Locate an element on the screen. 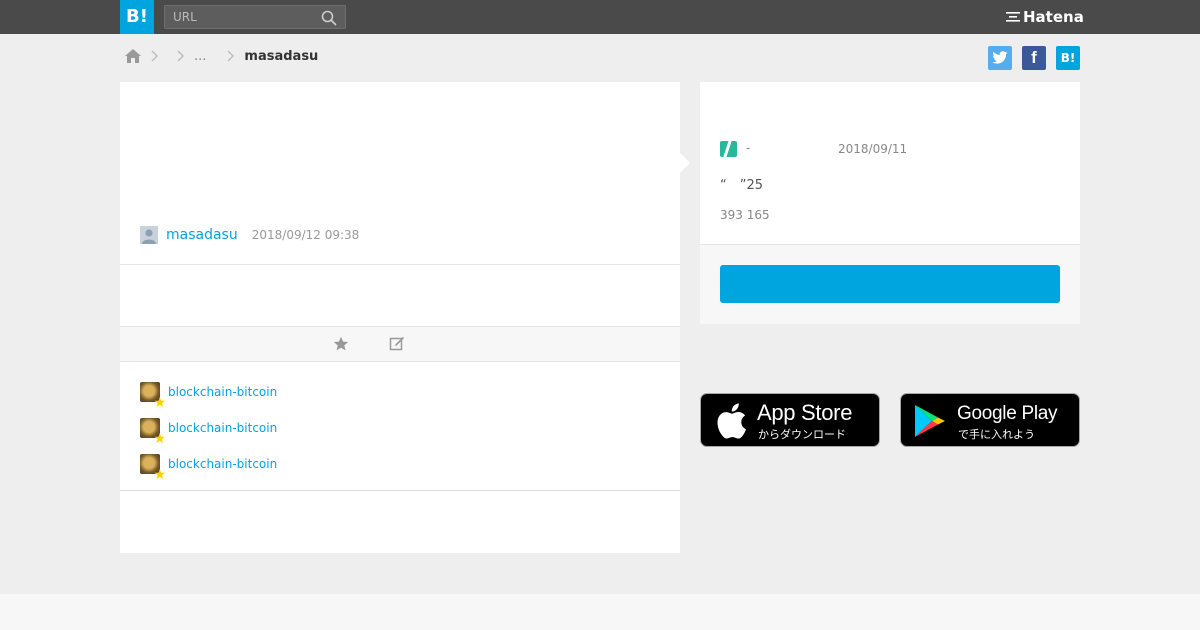 This screenshot has width=1200, height=630. brand-label: Hatena is located at coordinates (1053, 17).